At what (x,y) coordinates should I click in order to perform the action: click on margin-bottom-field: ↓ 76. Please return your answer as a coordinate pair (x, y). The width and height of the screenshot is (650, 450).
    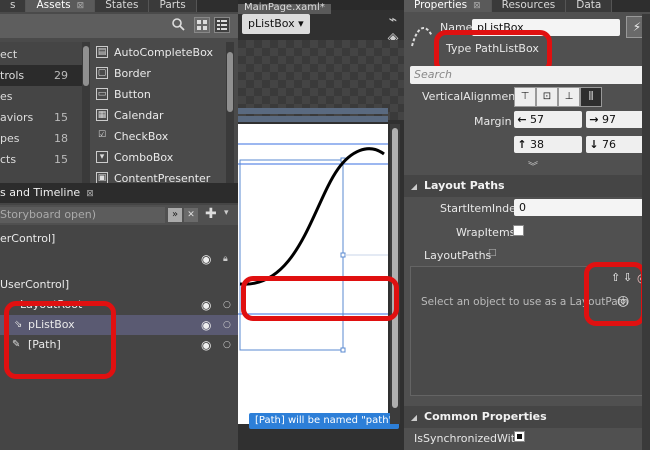
    Looking at the image, I should click on (618, 144).